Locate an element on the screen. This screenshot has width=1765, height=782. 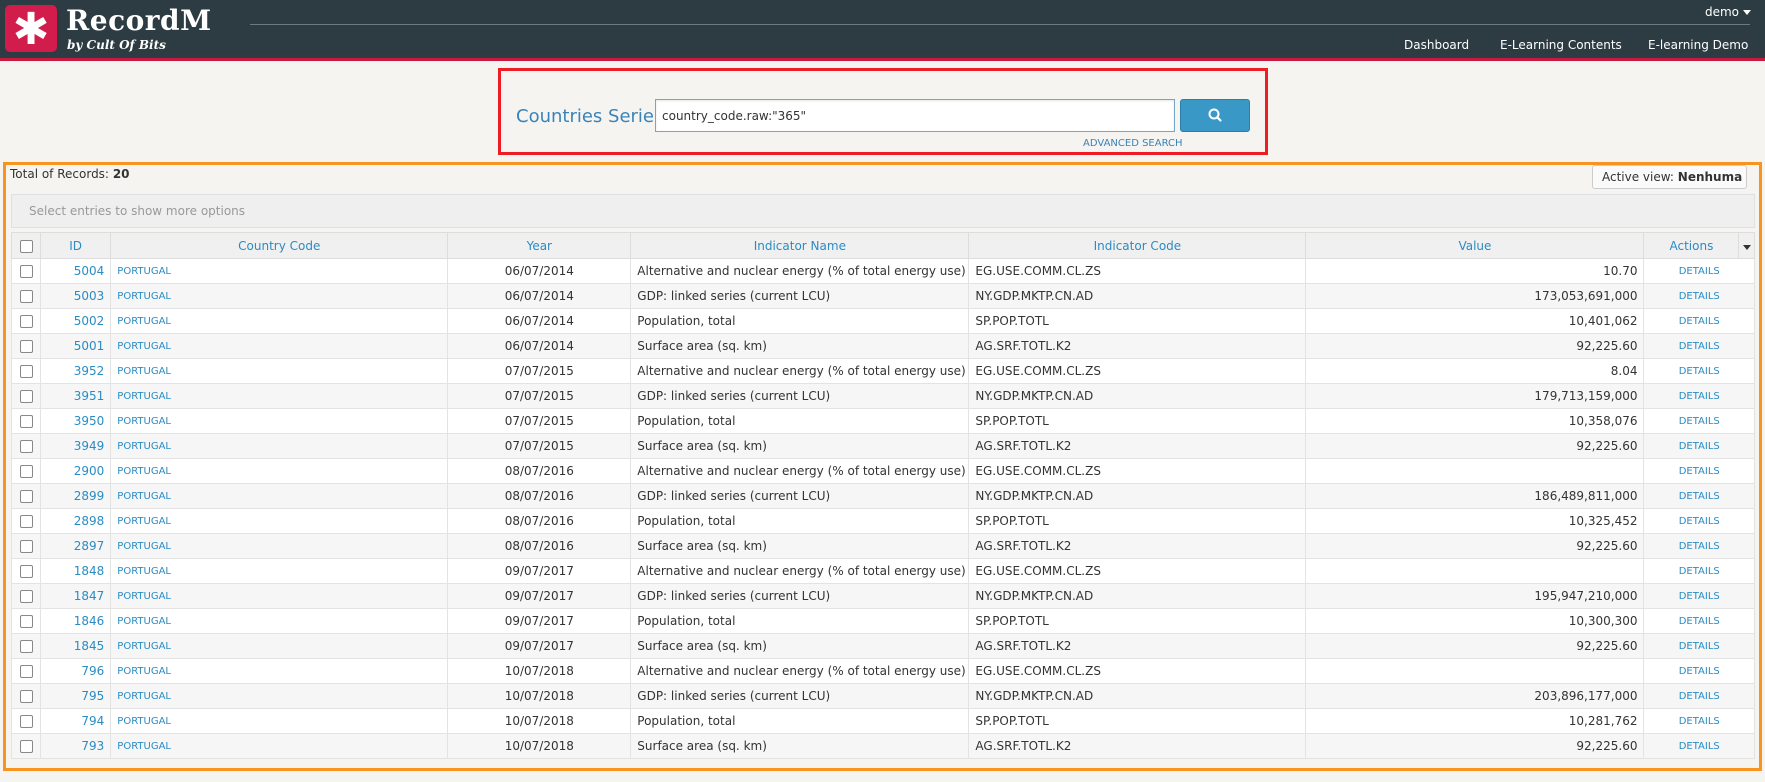
row-id: 5004 is located at coordinates (75, 271).